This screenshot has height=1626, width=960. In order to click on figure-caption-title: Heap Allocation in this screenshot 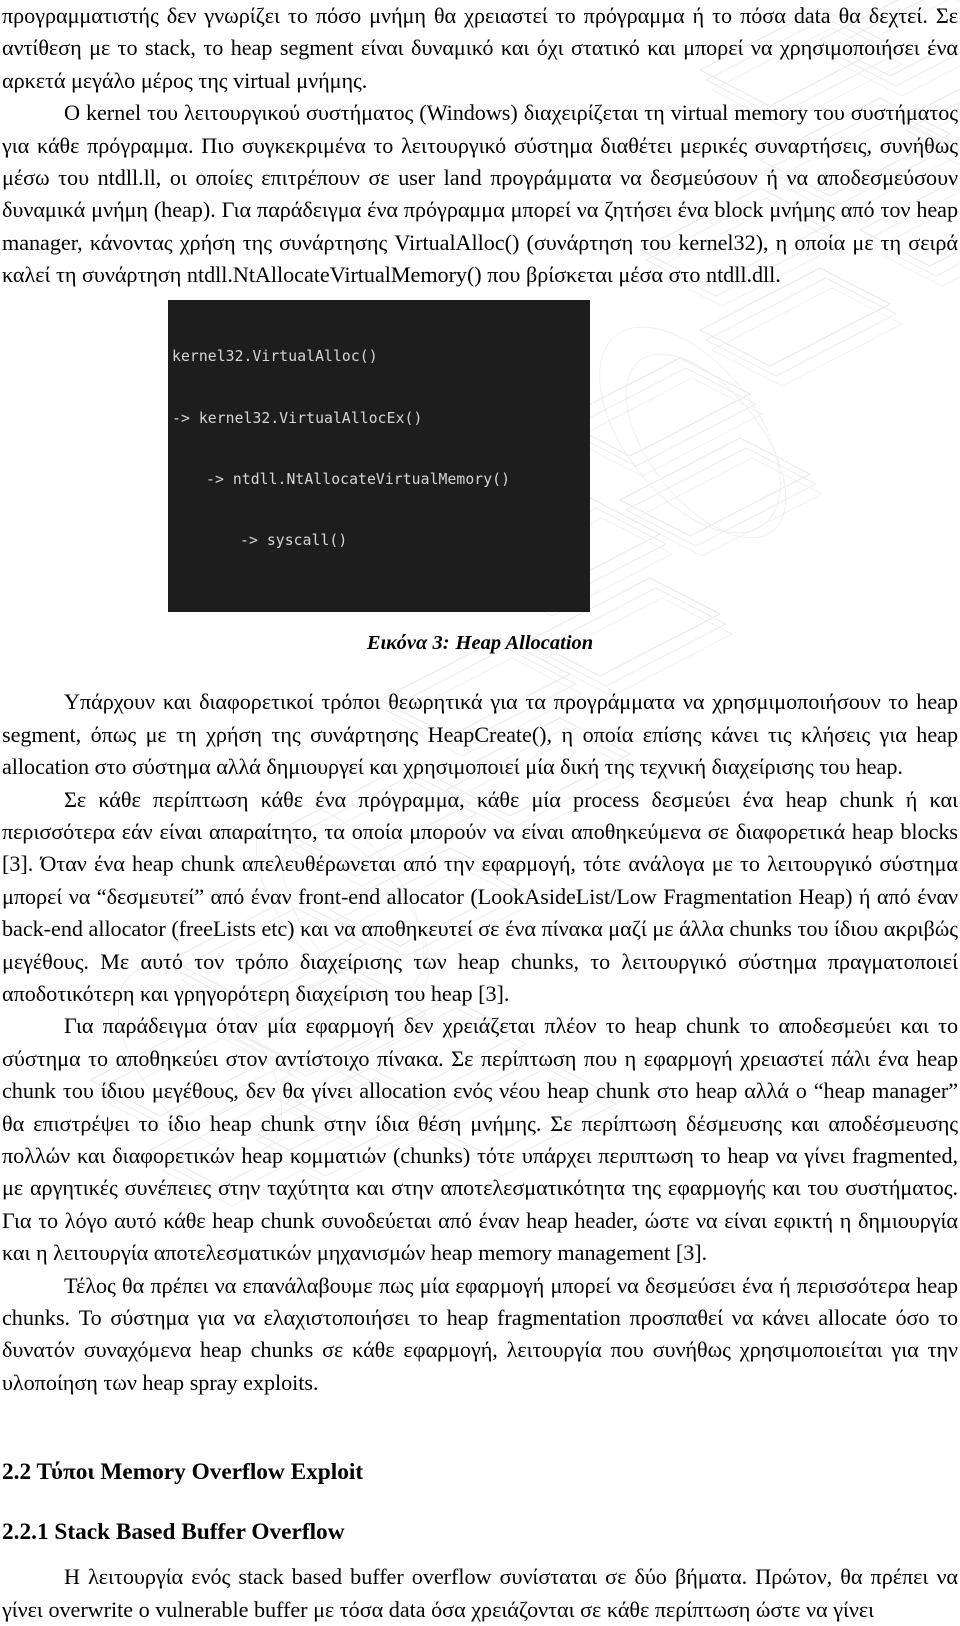, I will do `click(524, 643)`.